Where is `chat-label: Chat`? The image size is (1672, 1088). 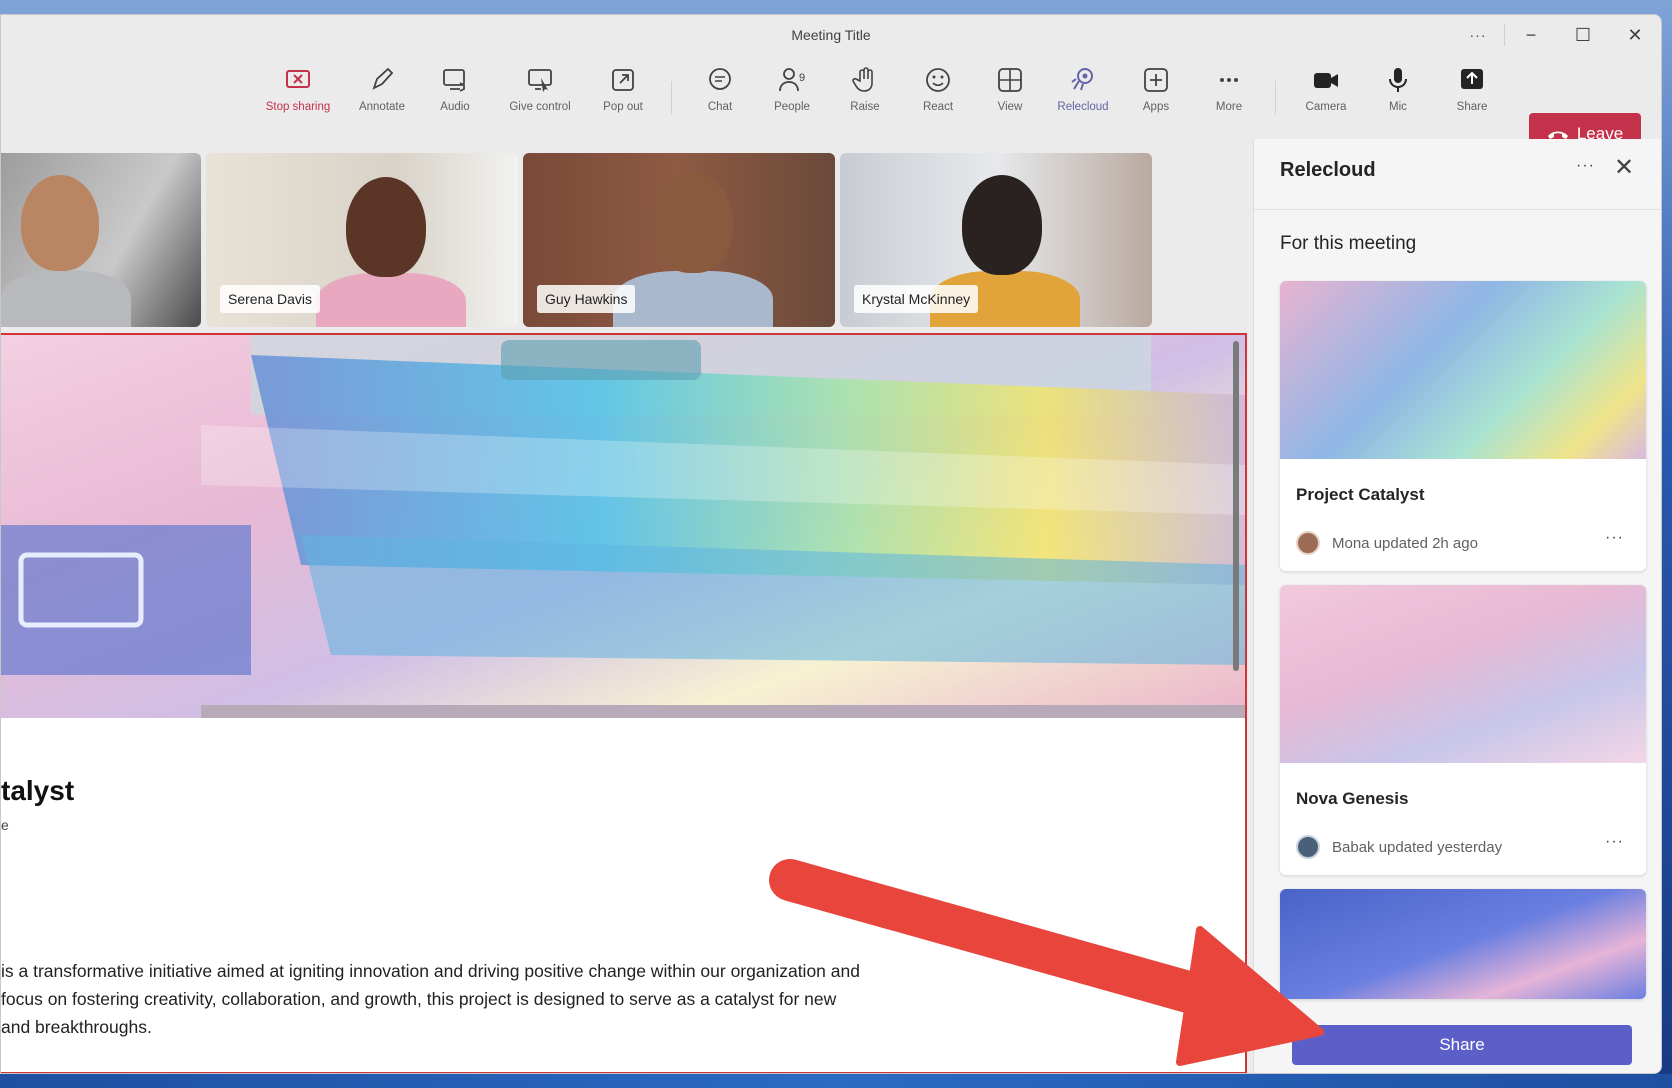
chat-label: Chat is located at coordinates (720, 107).